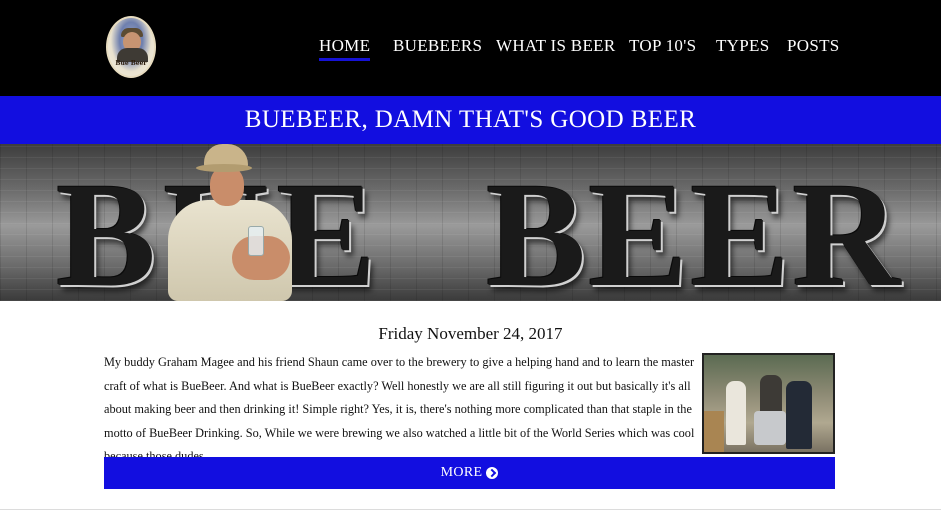 The height and width of the screenshot is (513, 941). What do you see at coordinates (345, 48) in the screenshot?
I see `nav-home: HOME` at bounding box center [345, 48].